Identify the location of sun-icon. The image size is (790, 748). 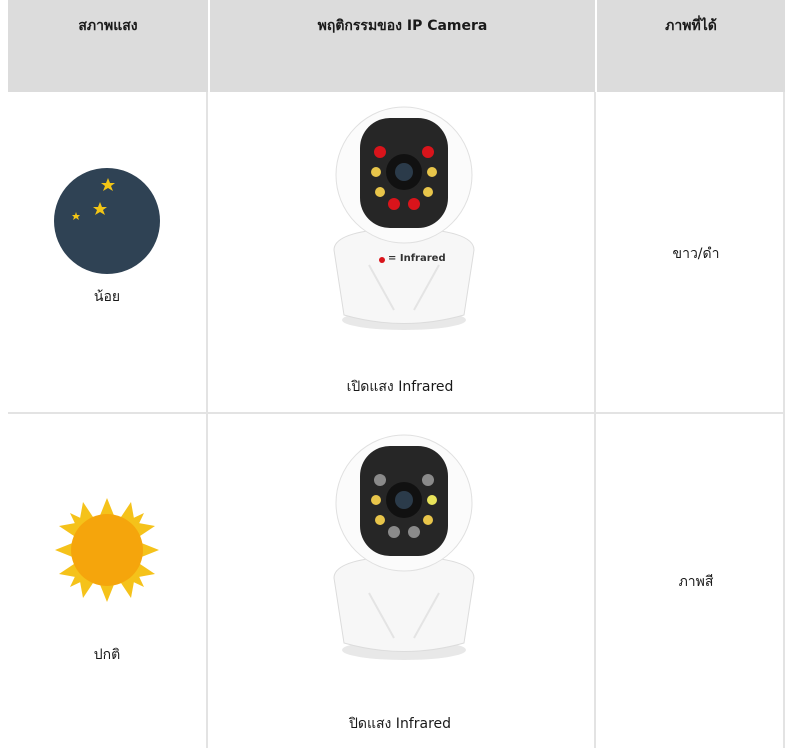
(107, 550).